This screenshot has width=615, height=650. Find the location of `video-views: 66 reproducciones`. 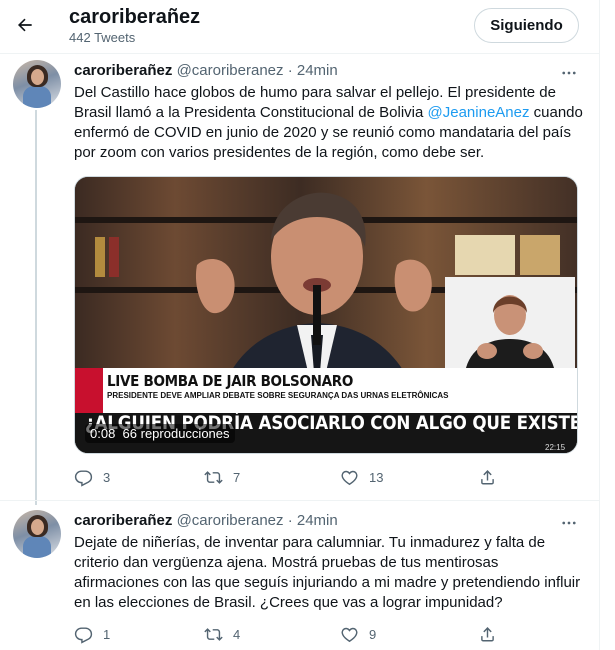

video-views: 66 reproducciones is located at coordinates (176, 433).